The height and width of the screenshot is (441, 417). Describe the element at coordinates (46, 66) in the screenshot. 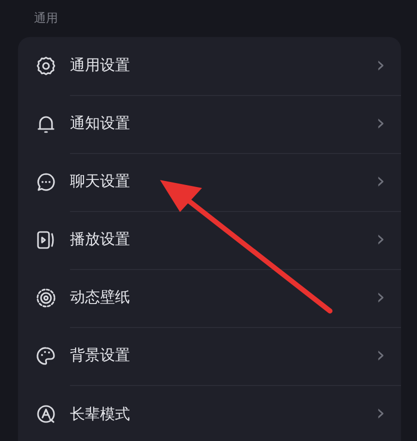

I see `gear-icon` at that location.